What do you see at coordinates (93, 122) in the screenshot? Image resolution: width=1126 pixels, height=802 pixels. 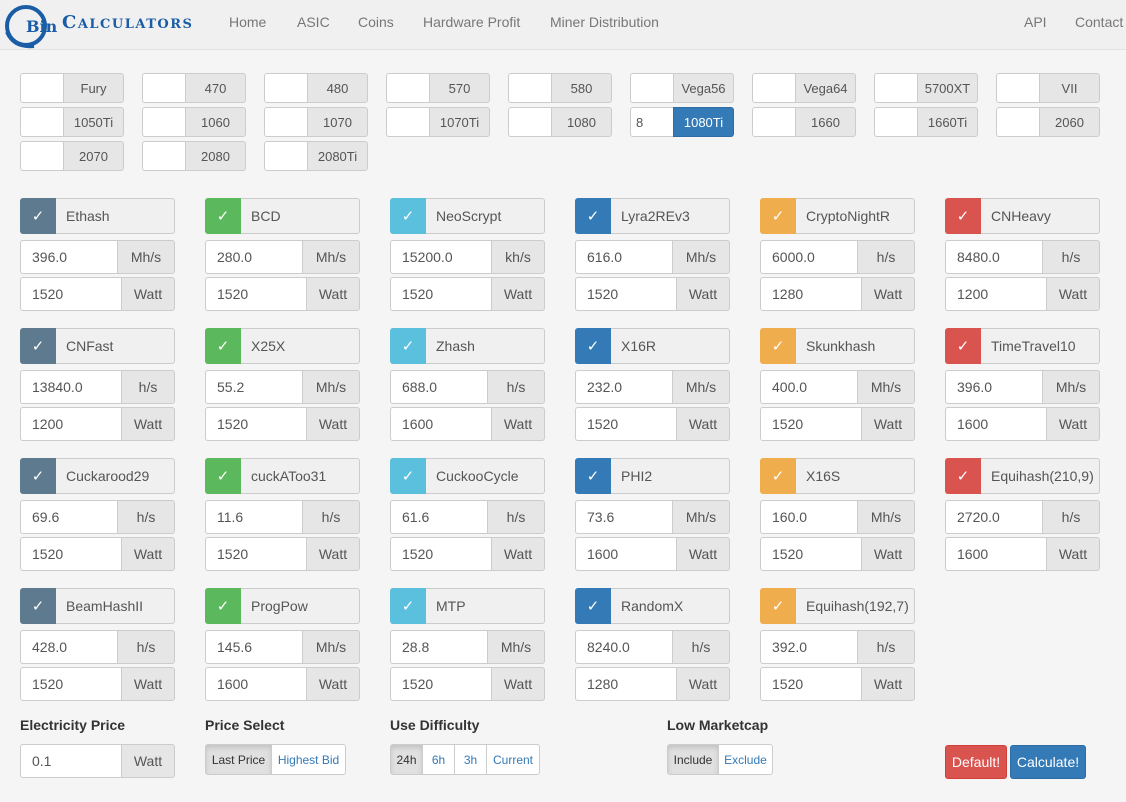 I see `gpu-label: 1050Ti` at bounding box center [93, 122].